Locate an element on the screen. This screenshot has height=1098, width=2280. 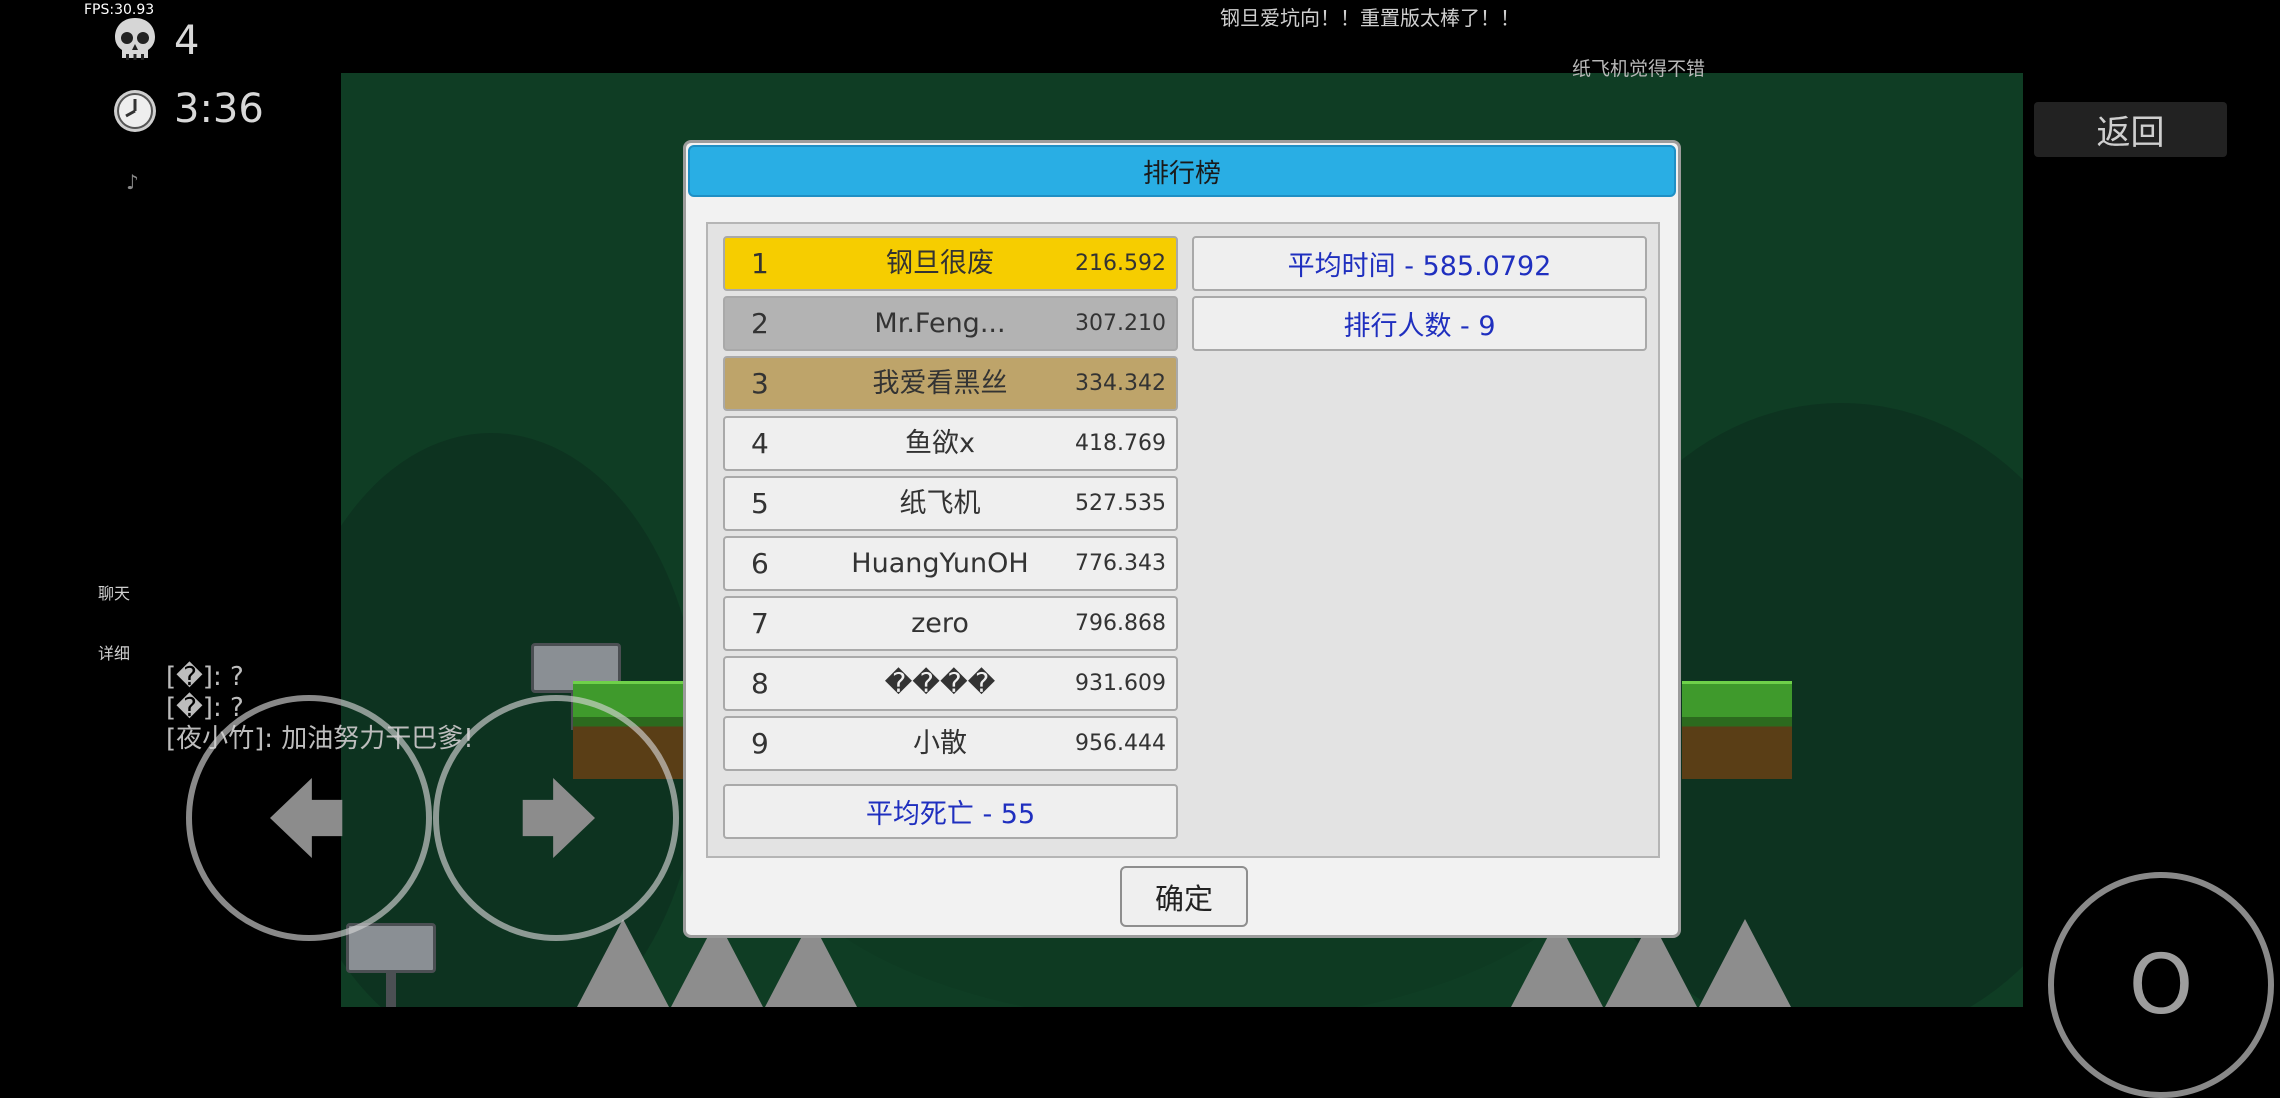
back-button: 返回 is located at coordinates (2130, 129).